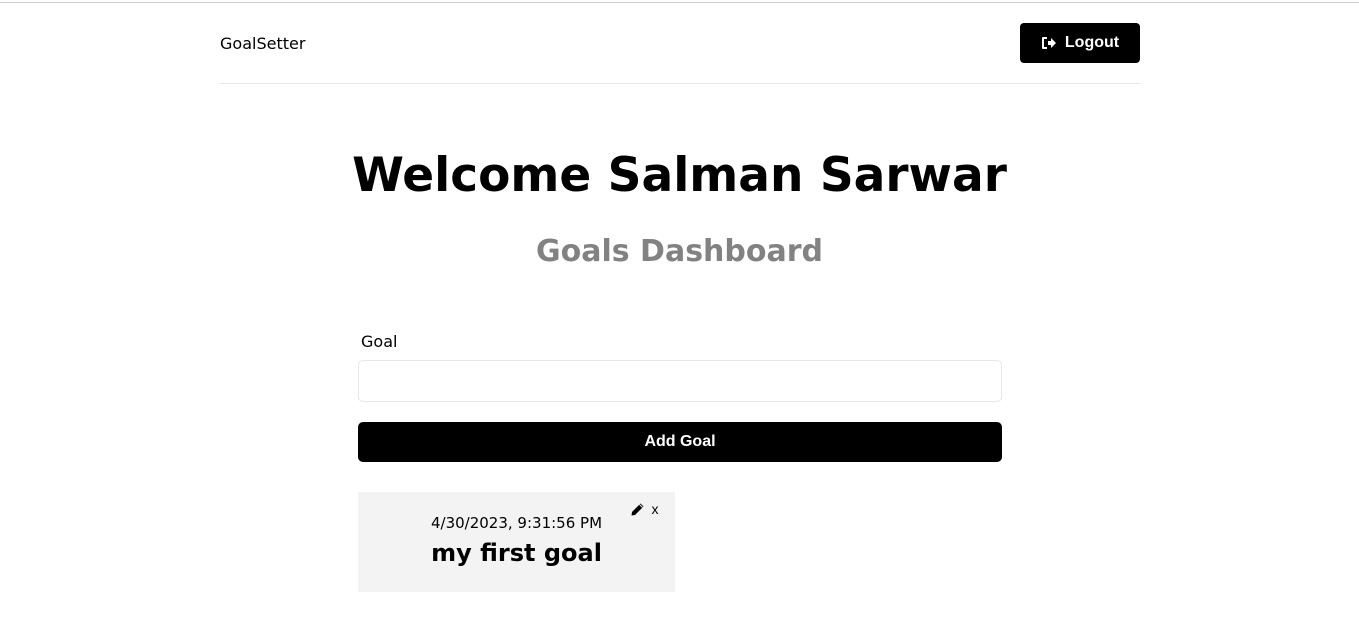 The image size is (1359, 635). I want to click on site-header: GoalSetter Logout, so click(680, 43).